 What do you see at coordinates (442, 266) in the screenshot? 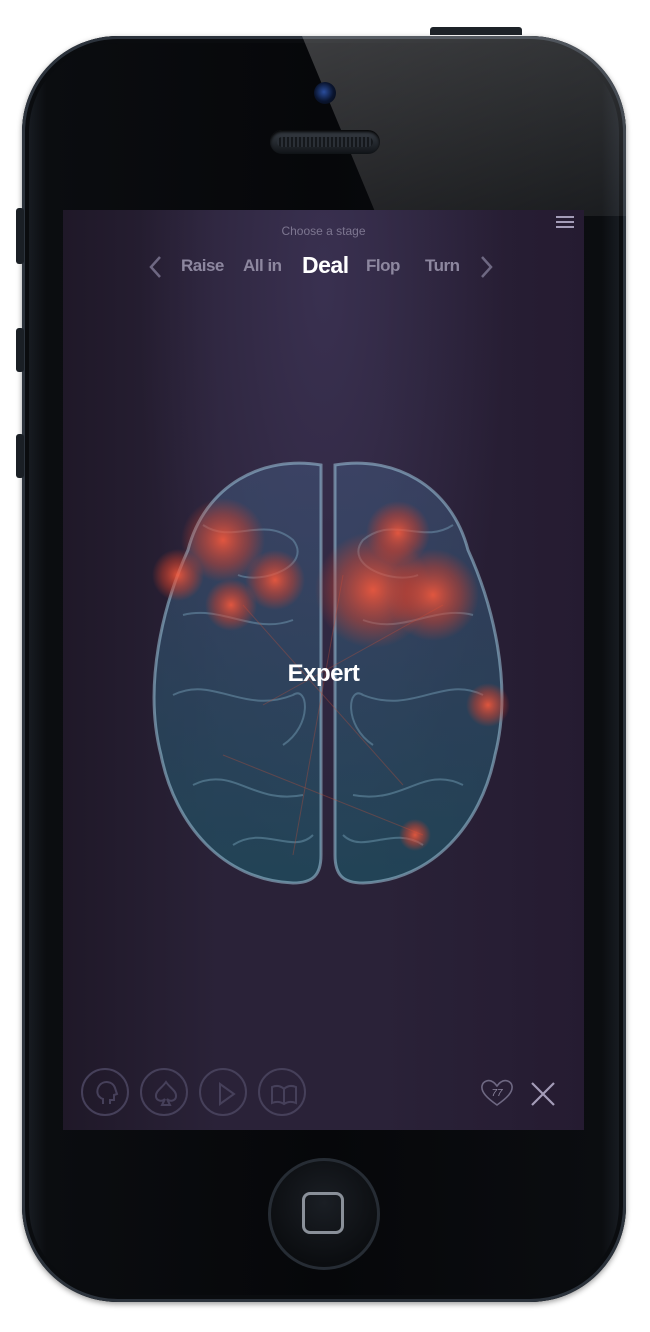
I see `stage-turn: Turn` at bounding box center [442, 266].